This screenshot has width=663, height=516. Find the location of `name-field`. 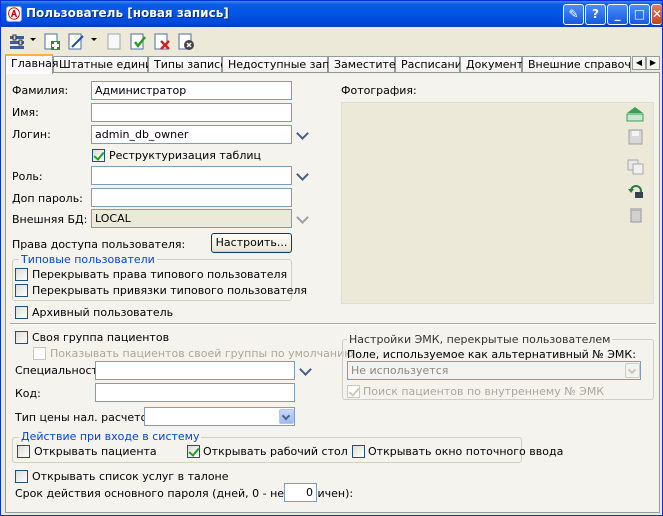

name-field is located at coordinates (191, 112).